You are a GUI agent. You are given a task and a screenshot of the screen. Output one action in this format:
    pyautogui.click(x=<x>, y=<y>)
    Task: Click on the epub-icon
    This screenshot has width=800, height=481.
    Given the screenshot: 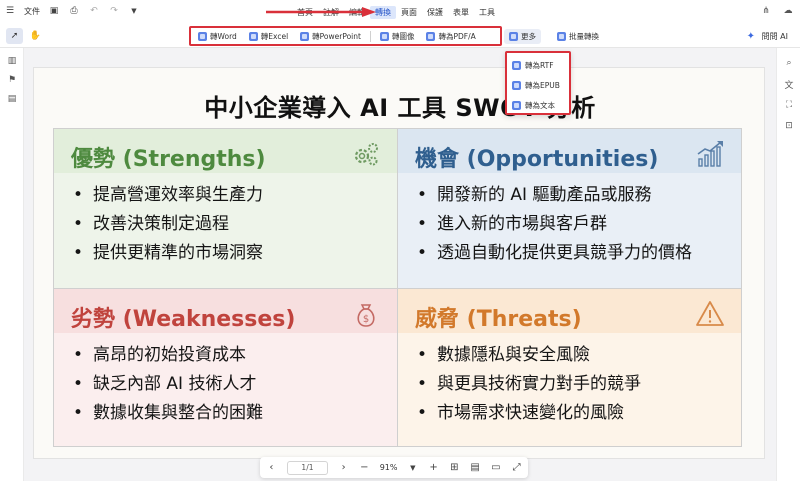 What is the action you would take?
    pyautogui.click(x=516, y=85)
    